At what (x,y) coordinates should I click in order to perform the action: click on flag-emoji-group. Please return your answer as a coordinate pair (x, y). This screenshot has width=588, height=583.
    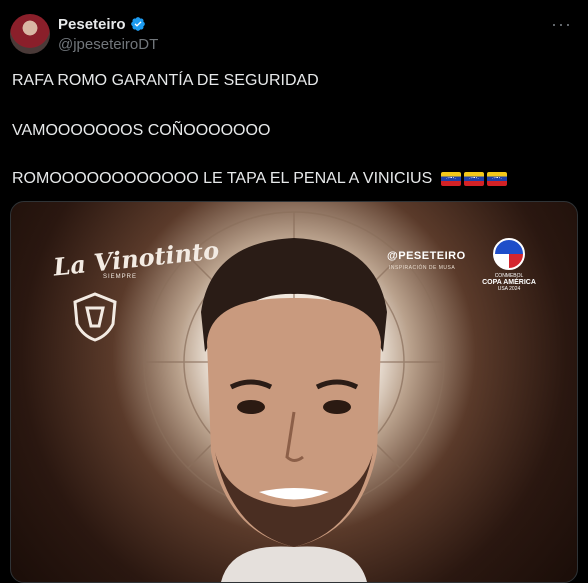
    Looking at the image, I should click on (473, 178).